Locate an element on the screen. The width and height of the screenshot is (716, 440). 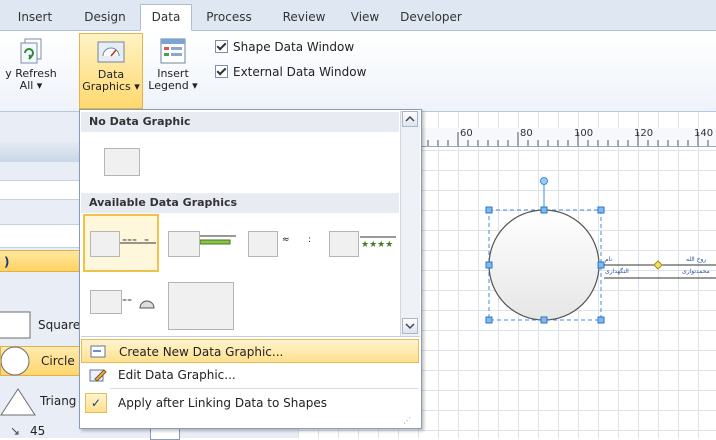
tab-review: Review is located at coordinates (304, 17).